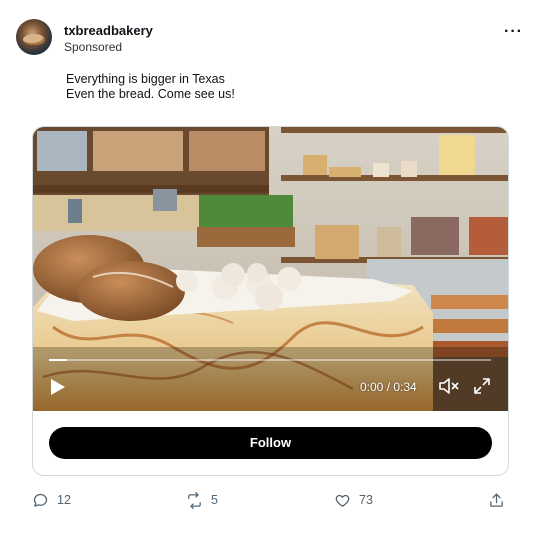 The height and width of the screenshot is (533, 539). I want to click on like-count: 73, so click(366, 500).